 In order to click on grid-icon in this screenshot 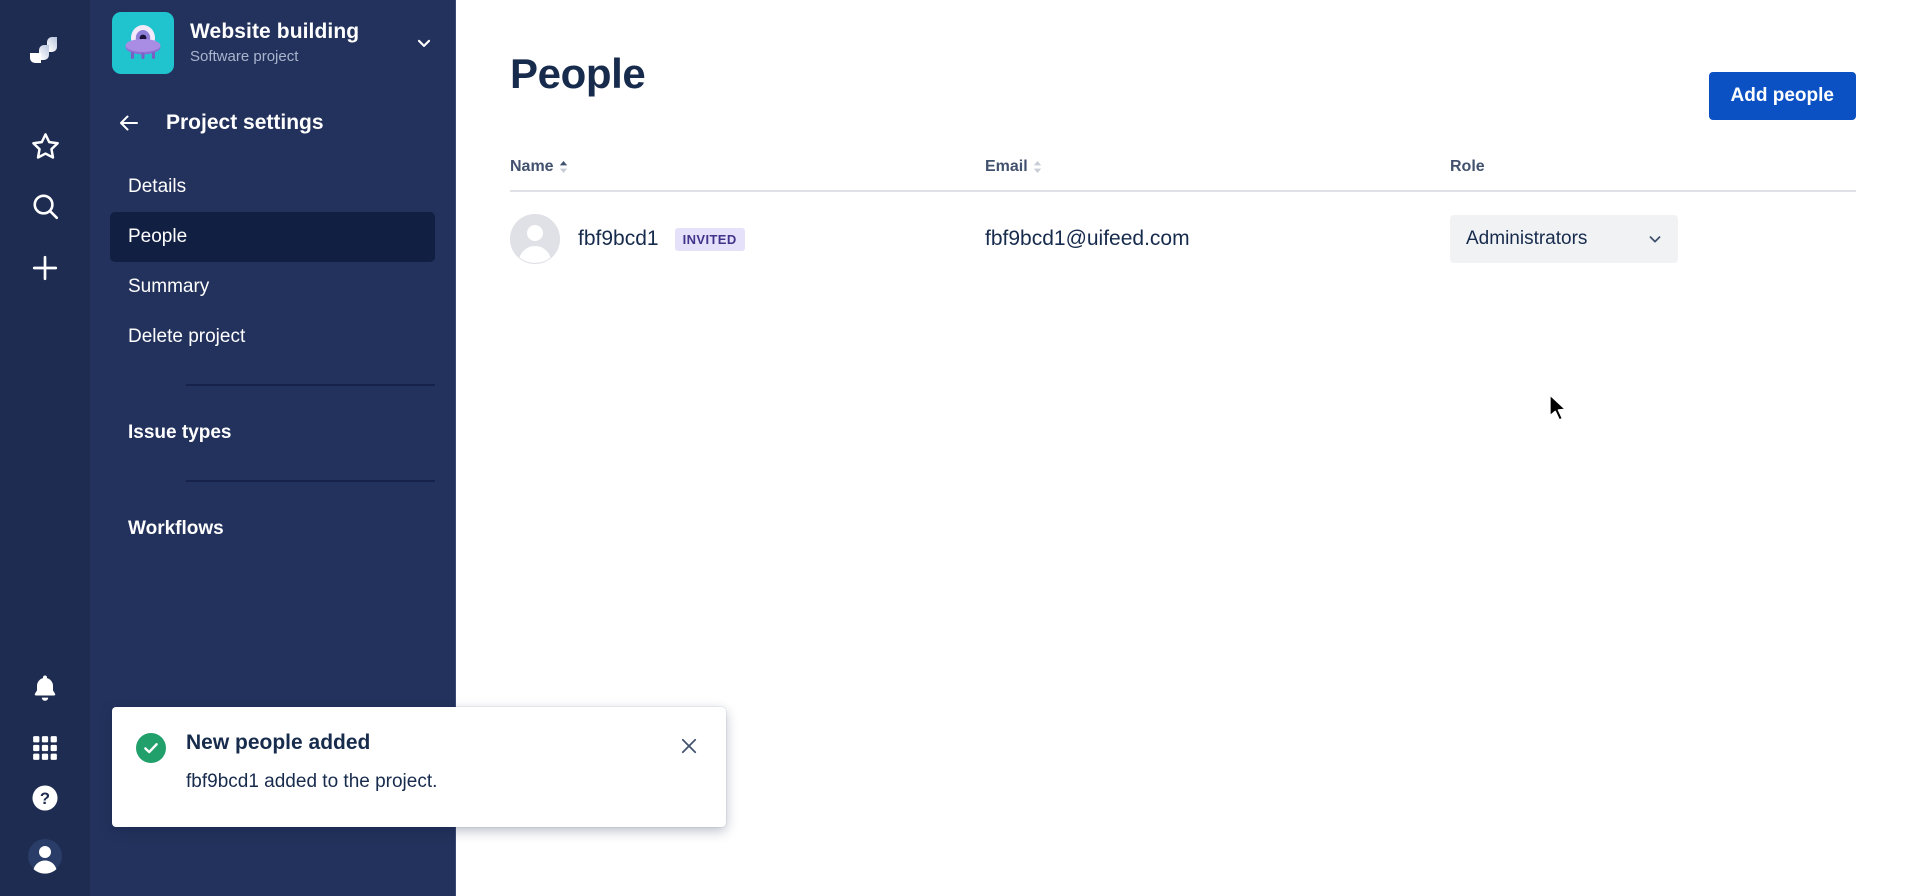, I will do `click(45, 748)`.